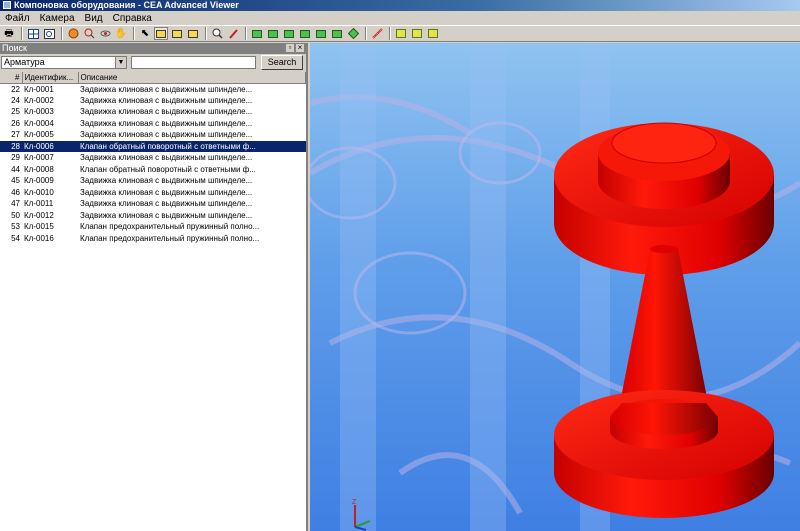 The image size is (800, 531). I want to click on row-identifier: Кл-0007, so click(39, 158).